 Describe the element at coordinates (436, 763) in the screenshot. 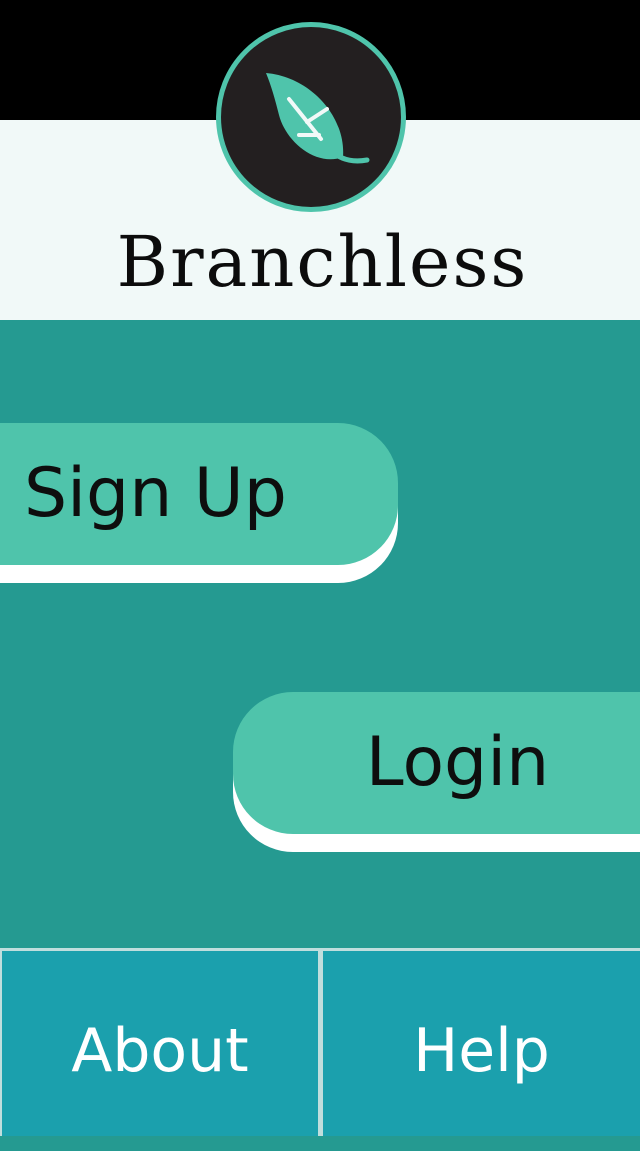

I see `login-button: Login` at that location.